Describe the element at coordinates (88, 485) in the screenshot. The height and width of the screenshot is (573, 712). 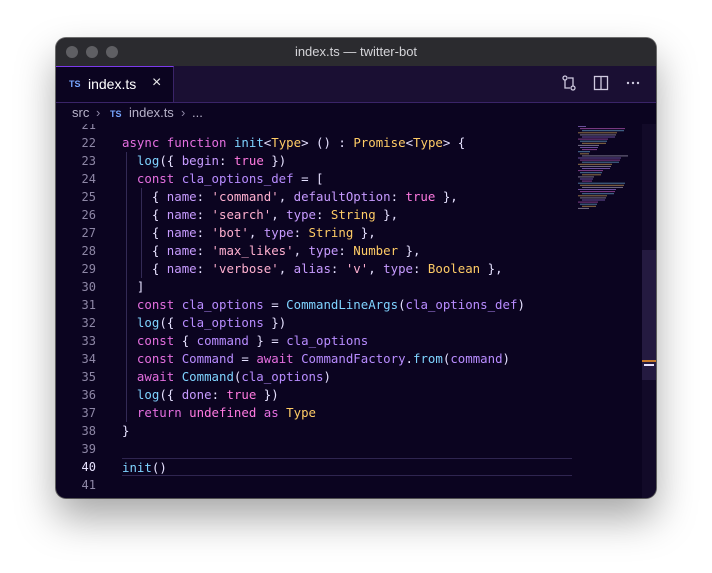
I see `line-number: 41` at that location.